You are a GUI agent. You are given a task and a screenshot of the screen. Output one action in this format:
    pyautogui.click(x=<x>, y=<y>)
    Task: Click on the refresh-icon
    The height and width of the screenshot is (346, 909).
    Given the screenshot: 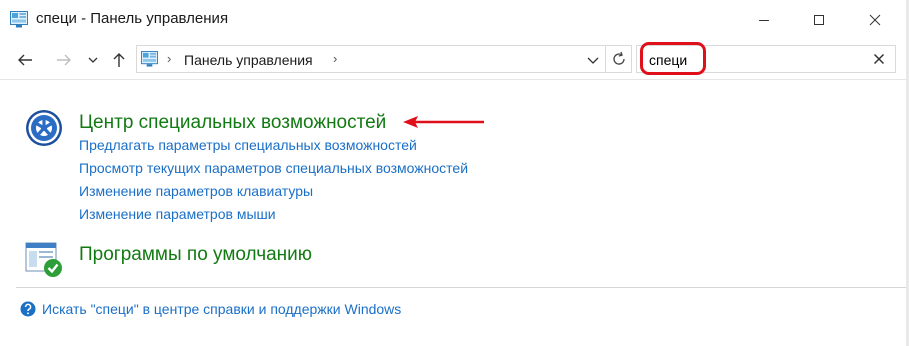 What is the action you would take?
    pyautogui.click(x=618, y=58)
    